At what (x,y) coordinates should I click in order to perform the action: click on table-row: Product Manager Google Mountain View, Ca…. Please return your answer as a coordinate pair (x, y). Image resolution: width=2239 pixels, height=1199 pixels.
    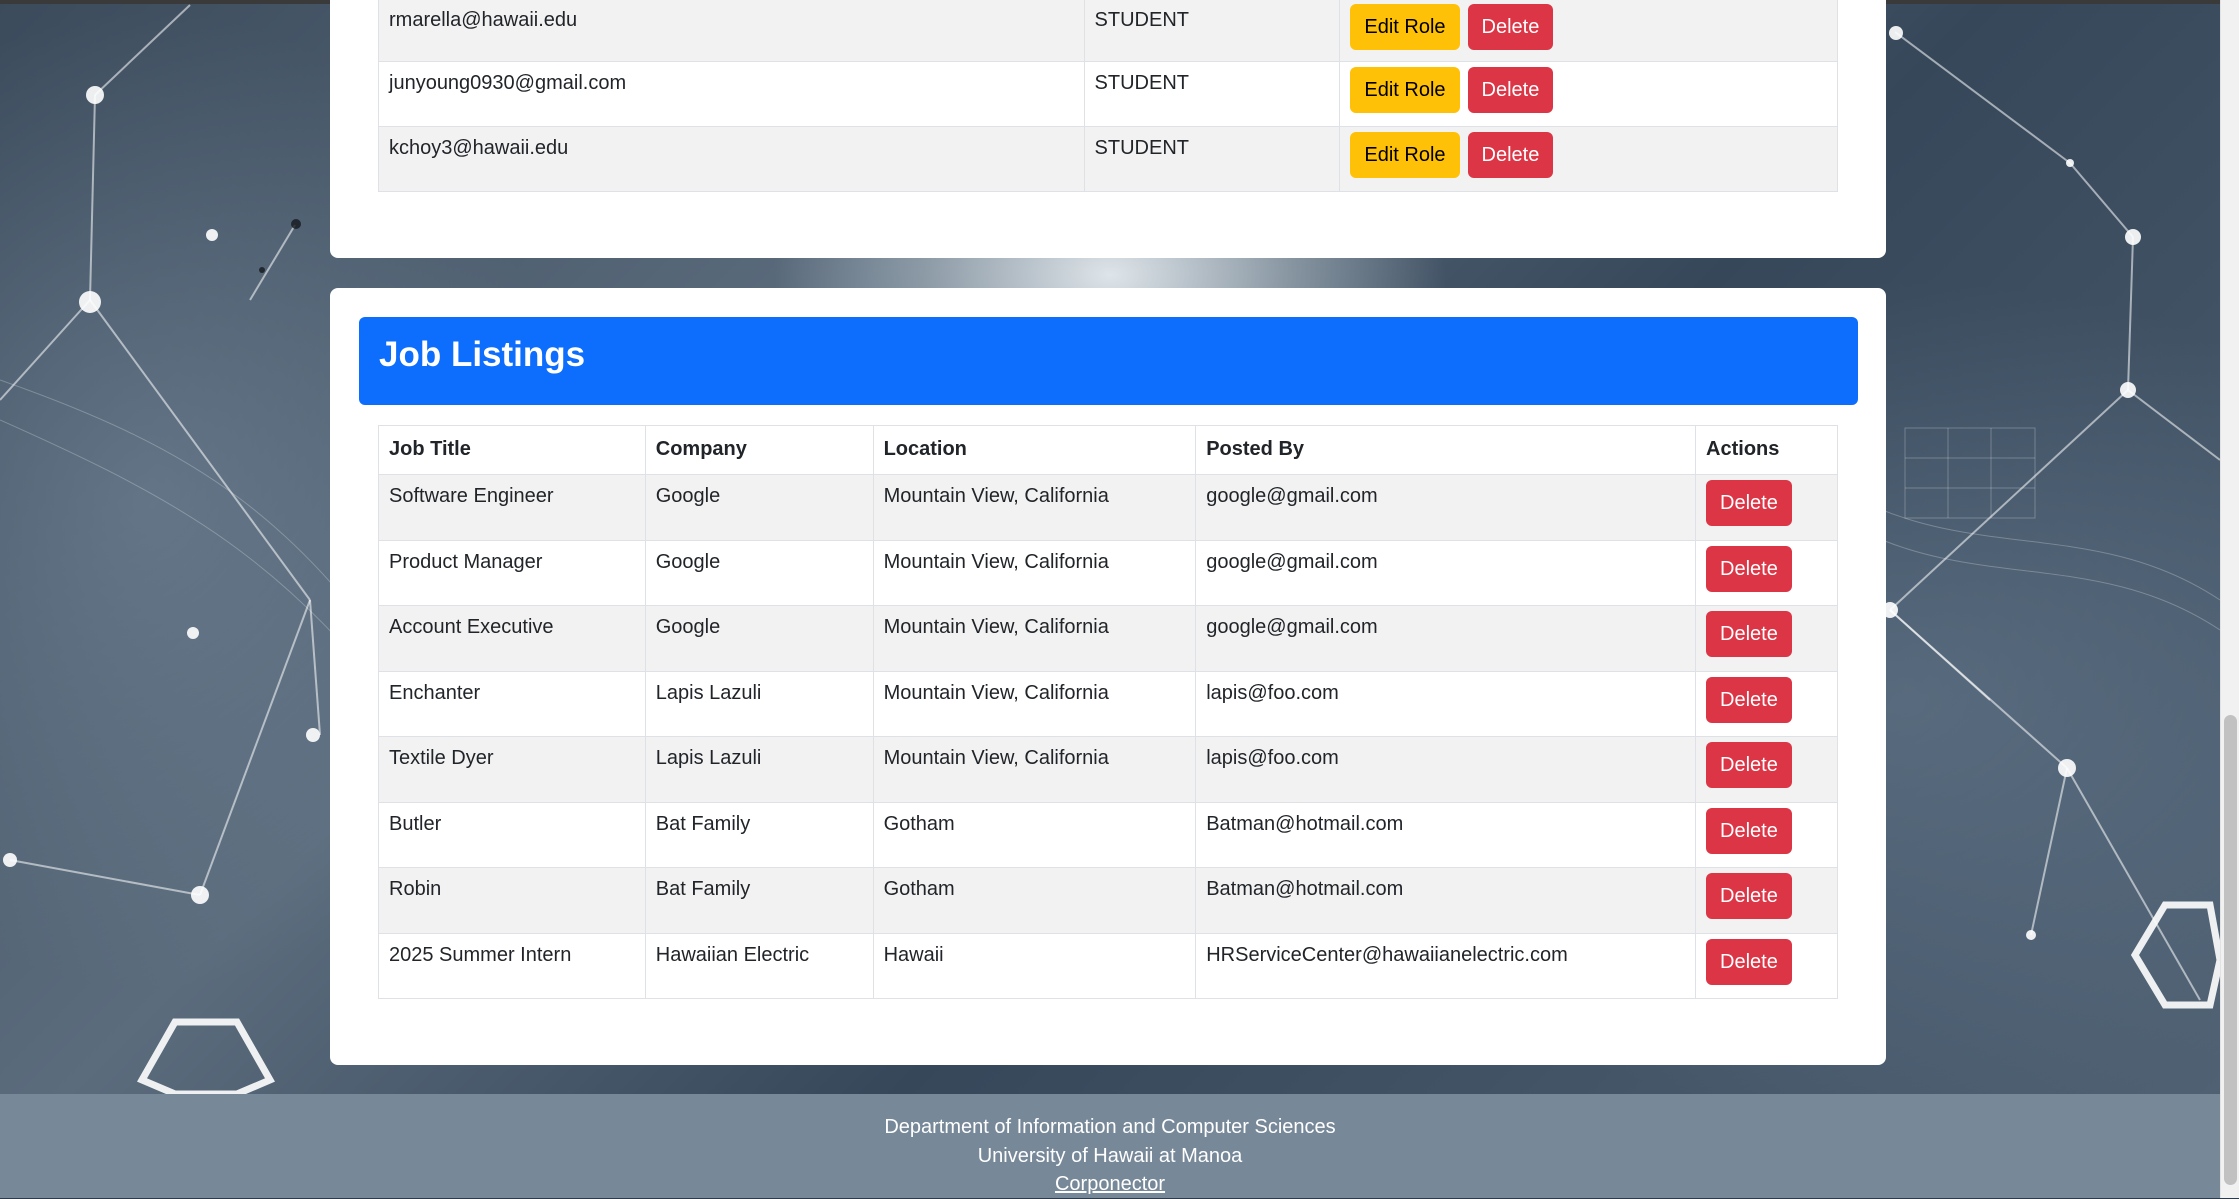
    Looking at the image, I should click on (1108, 572).